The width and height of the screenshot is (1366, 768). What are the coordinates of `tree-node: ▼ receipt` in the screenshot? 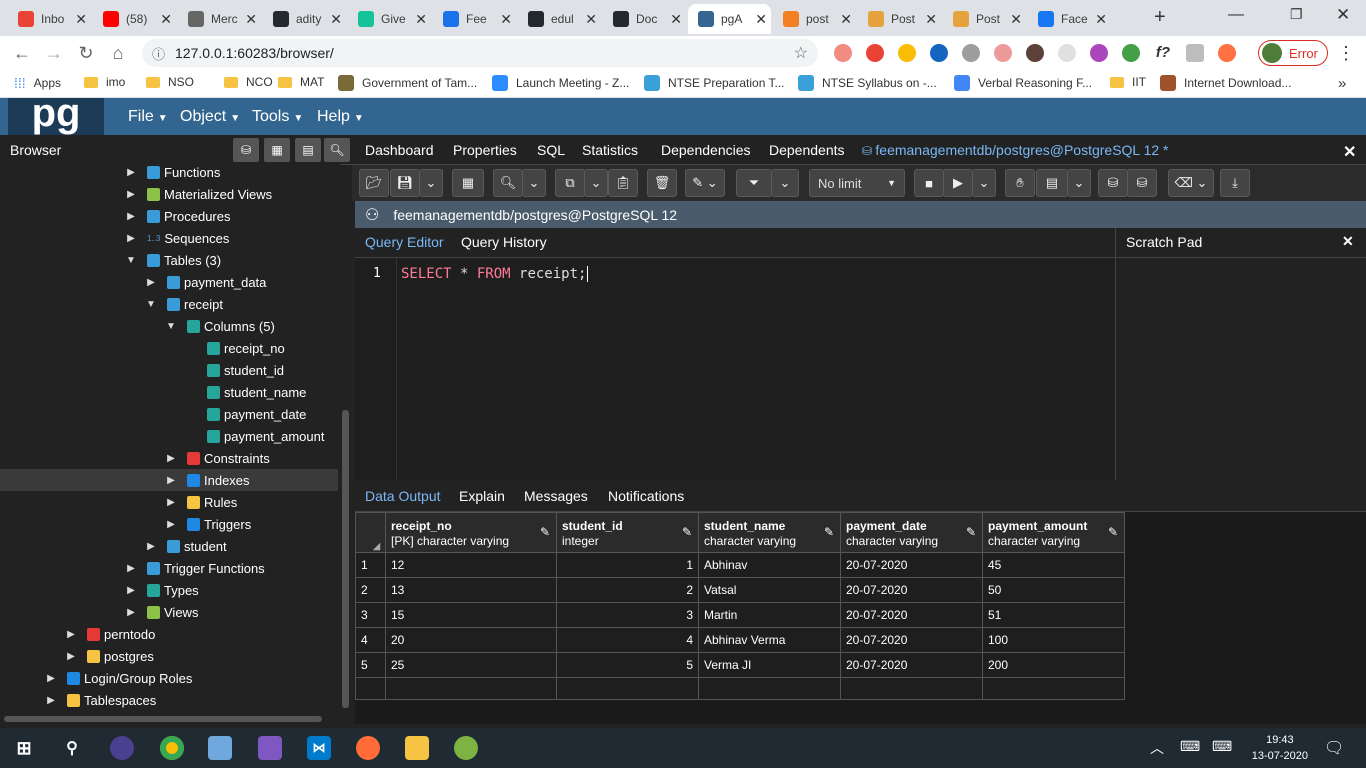 It's located at (184, 304).